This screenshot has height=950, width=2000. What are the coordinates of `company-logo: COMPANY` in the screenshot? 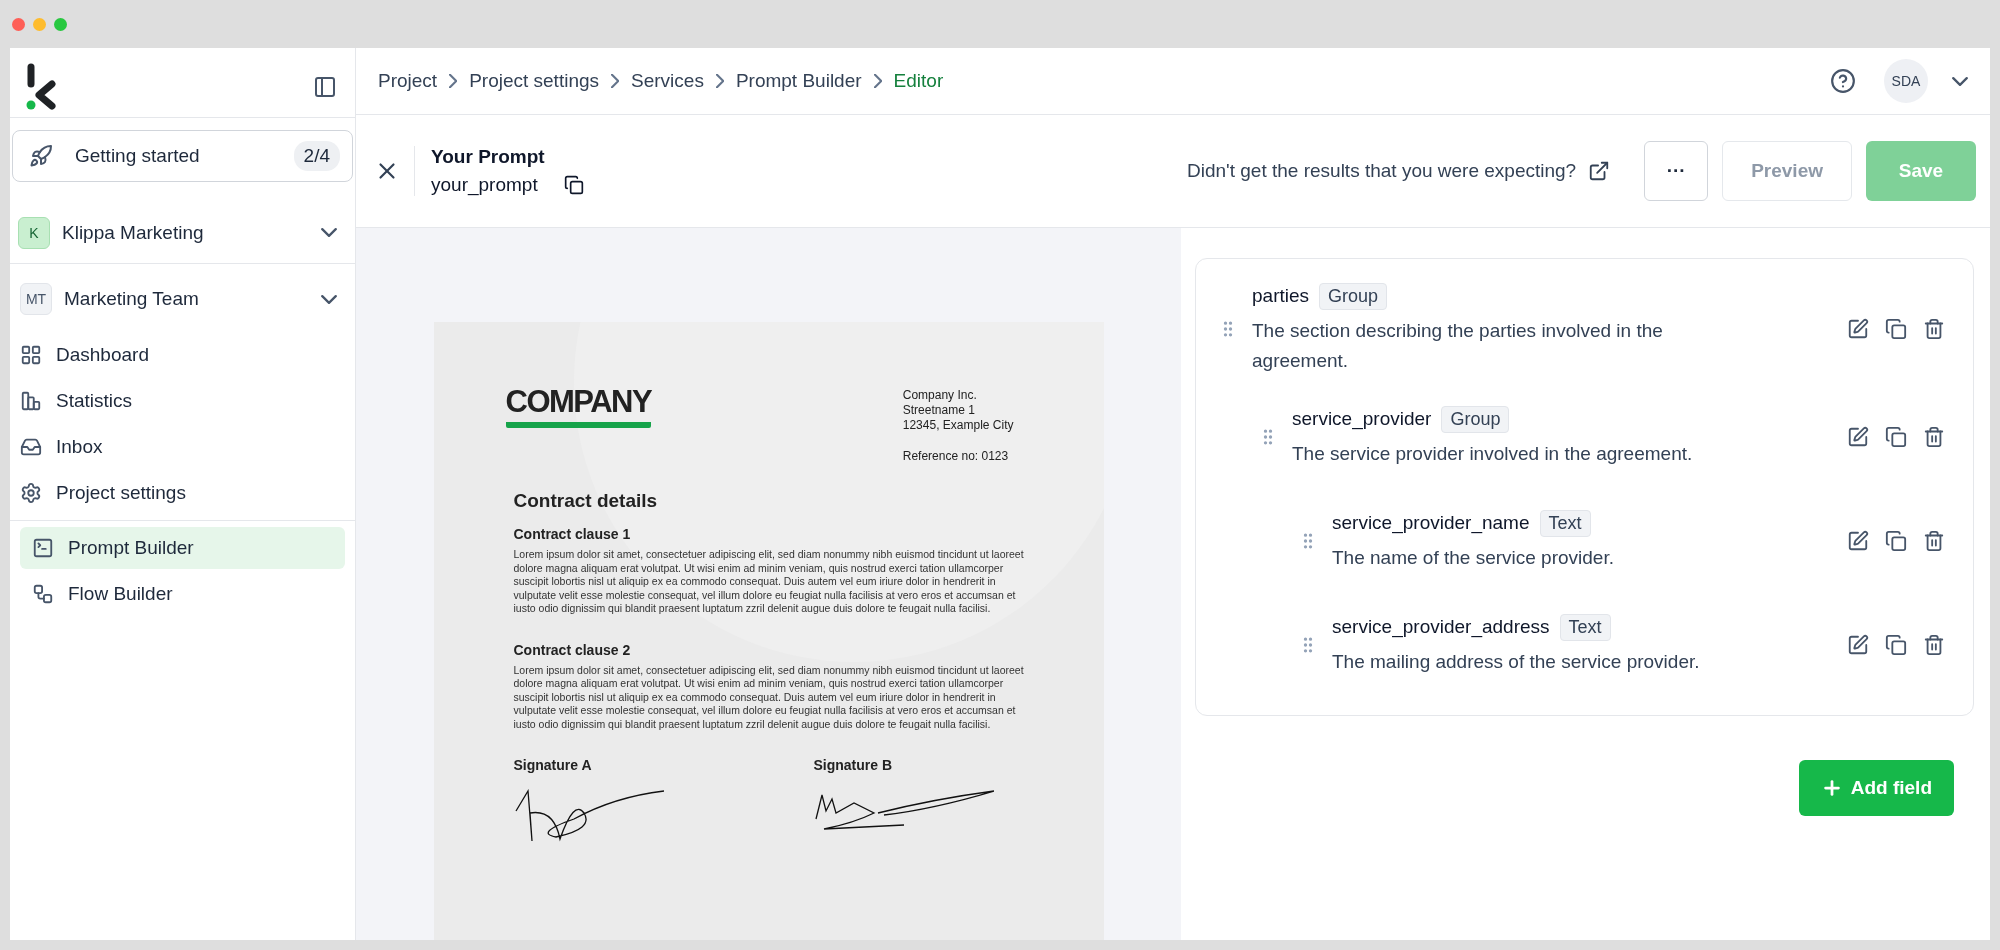 It's located at (578, 406).